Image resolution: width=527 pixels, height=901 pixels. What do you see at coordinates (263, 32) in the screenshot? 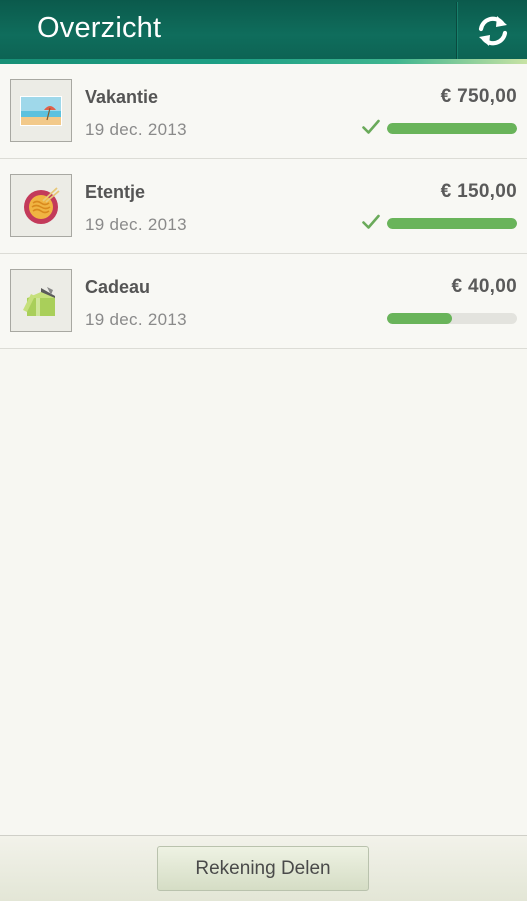
I see `app-header: Overzicht` at bounding box center [263, 32].